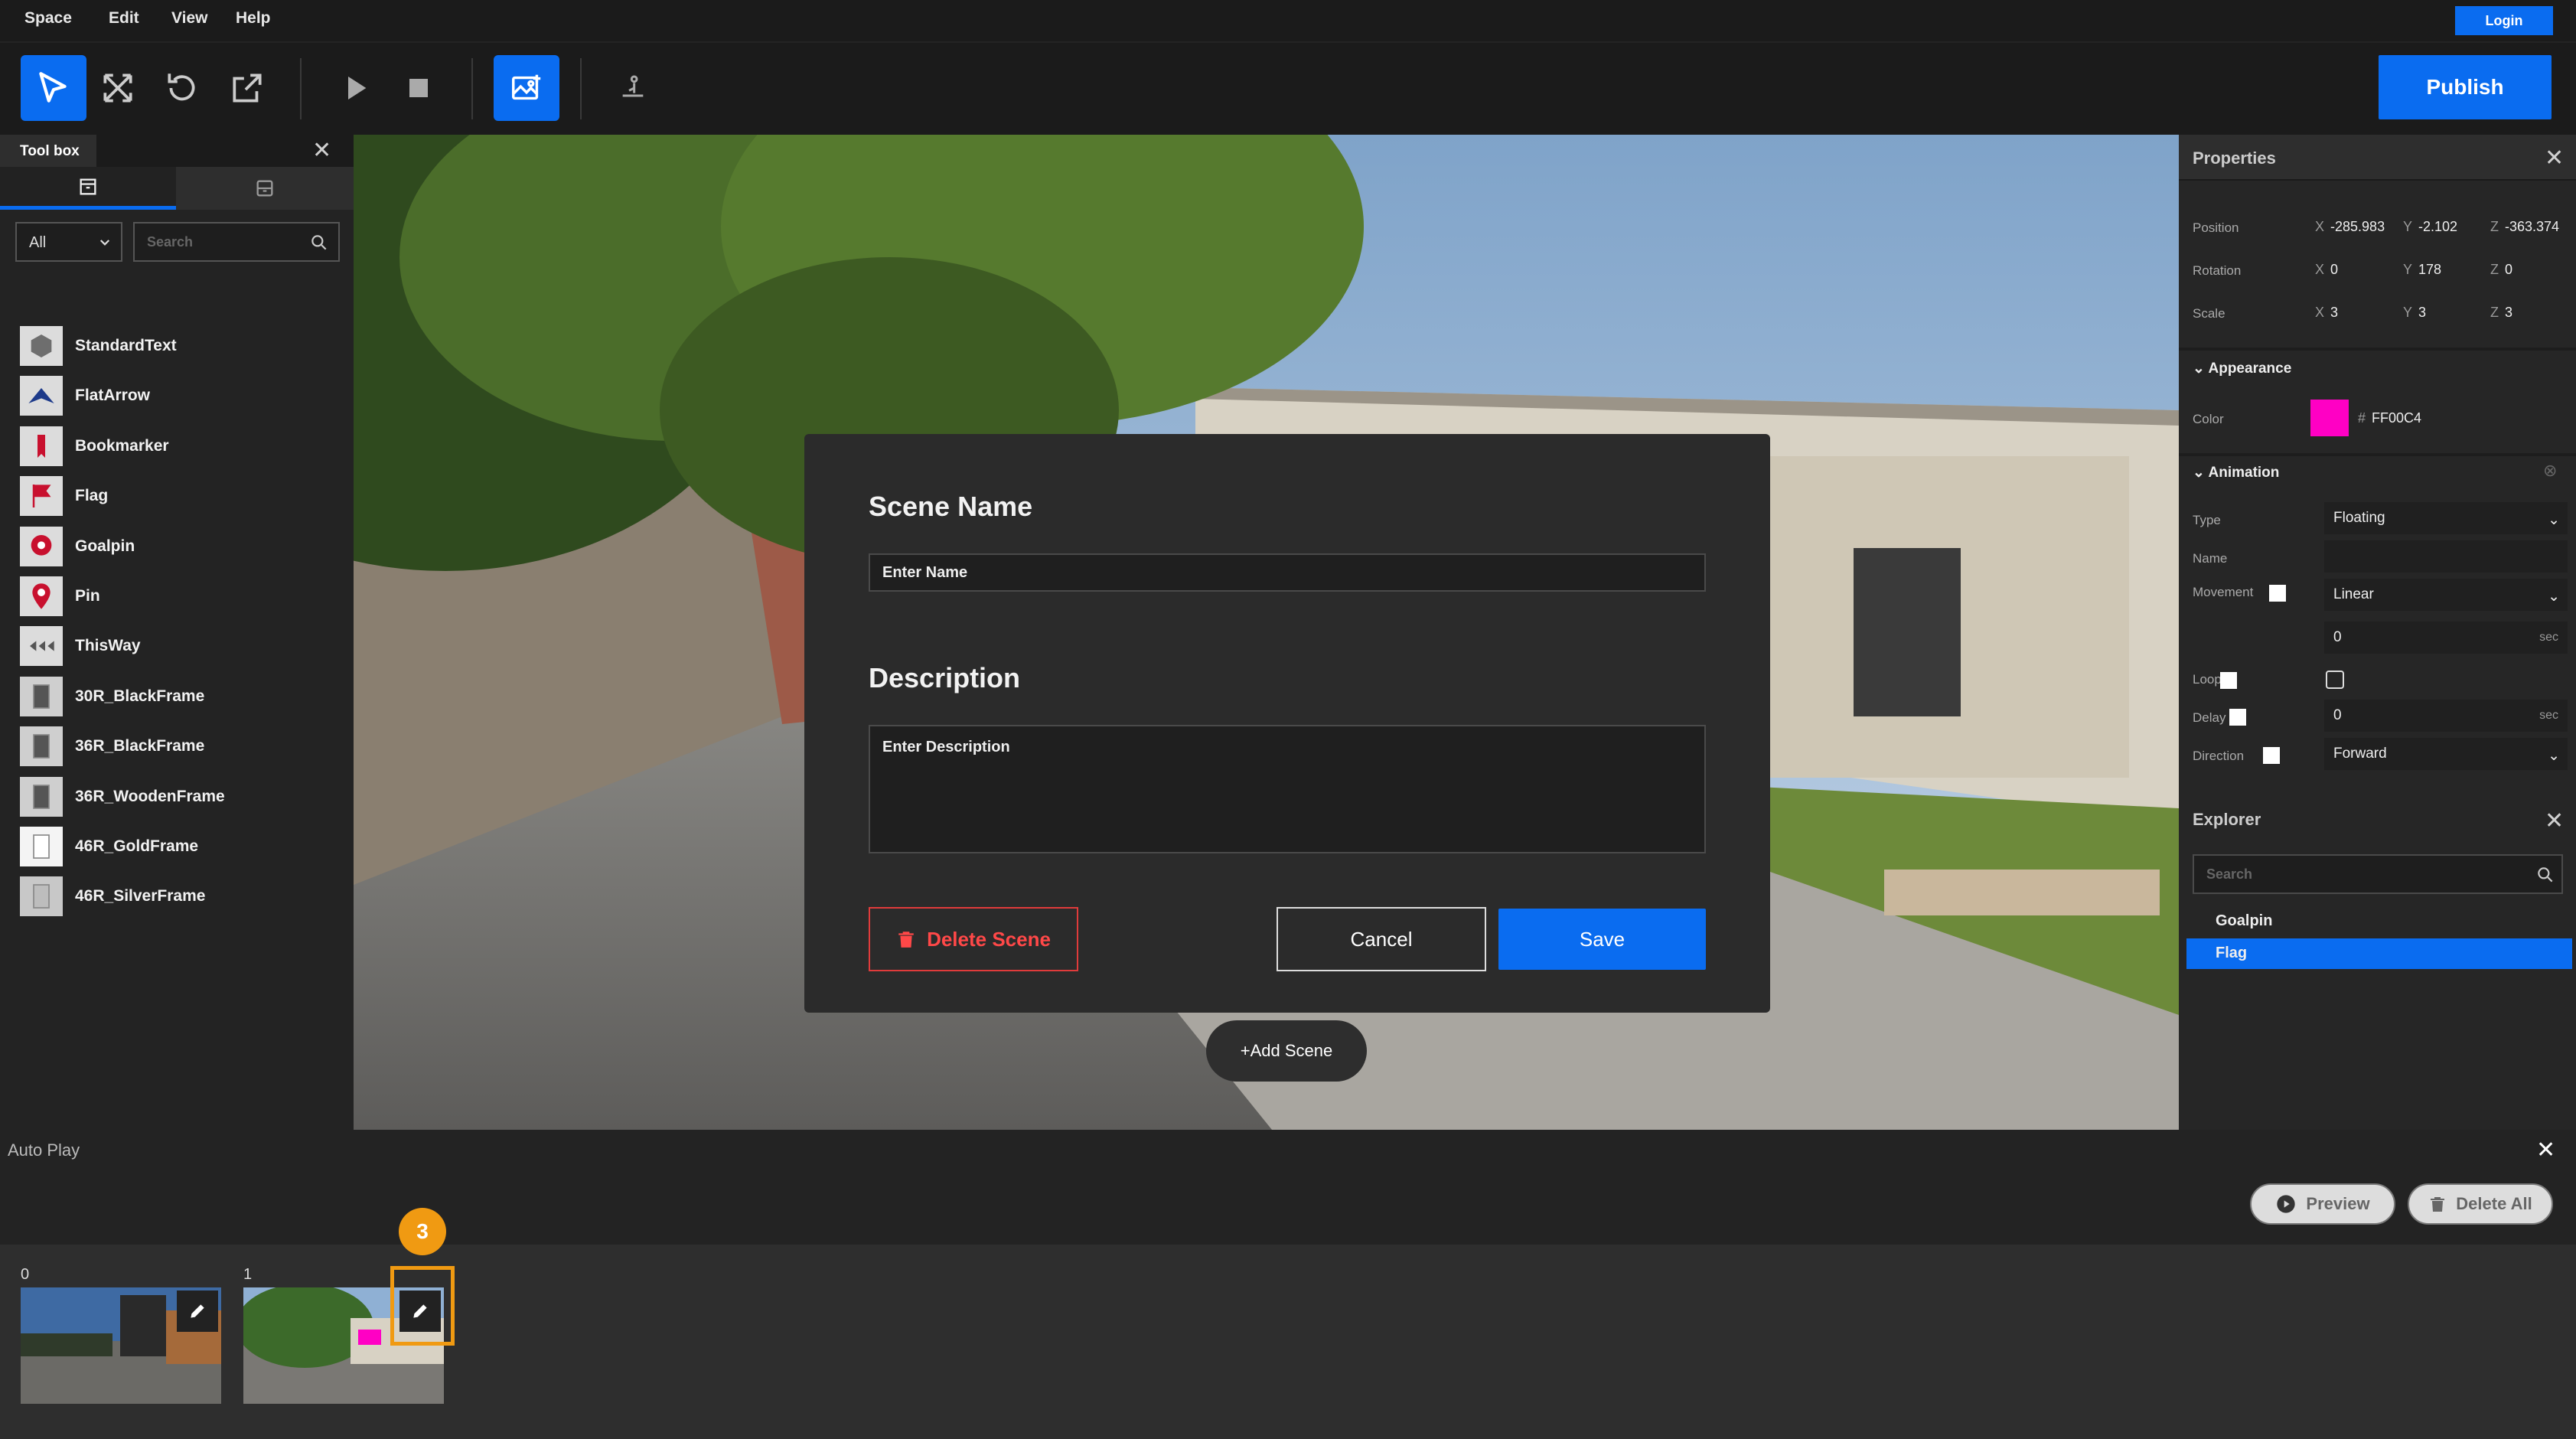 Image resolution: width=2576 pixels, height=1439 pixels. Describe the element at coordinates (53, 88) in the screenshot. I see `select-tool-button` at that location.